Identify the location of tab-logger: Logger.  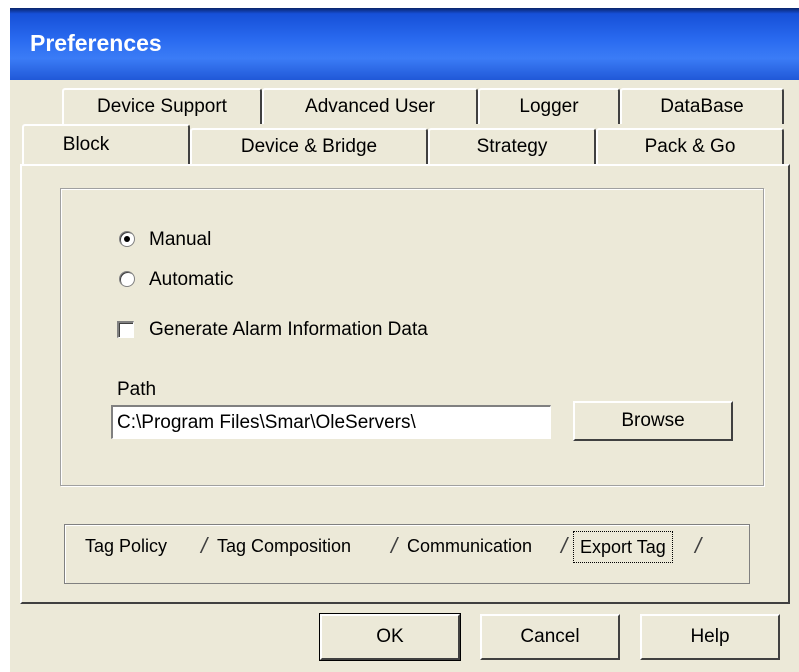
(549, 106).